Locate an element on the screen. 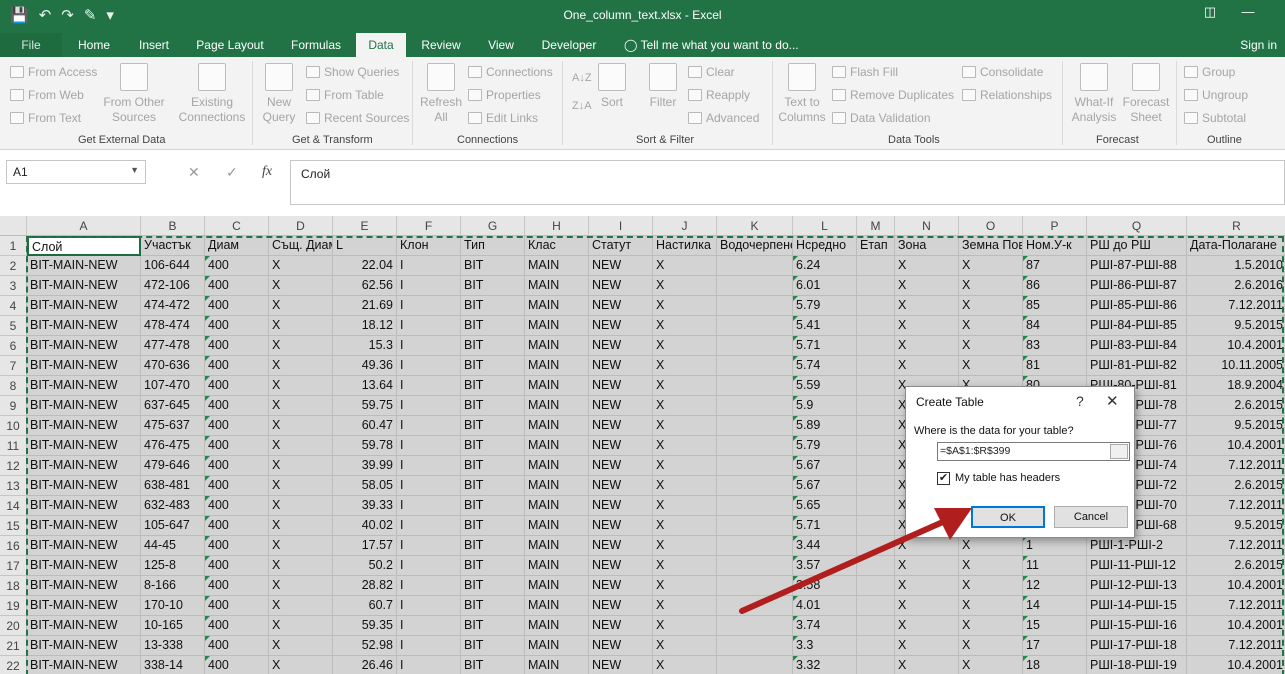  column-header: P is located at coordinates (1055, 226).